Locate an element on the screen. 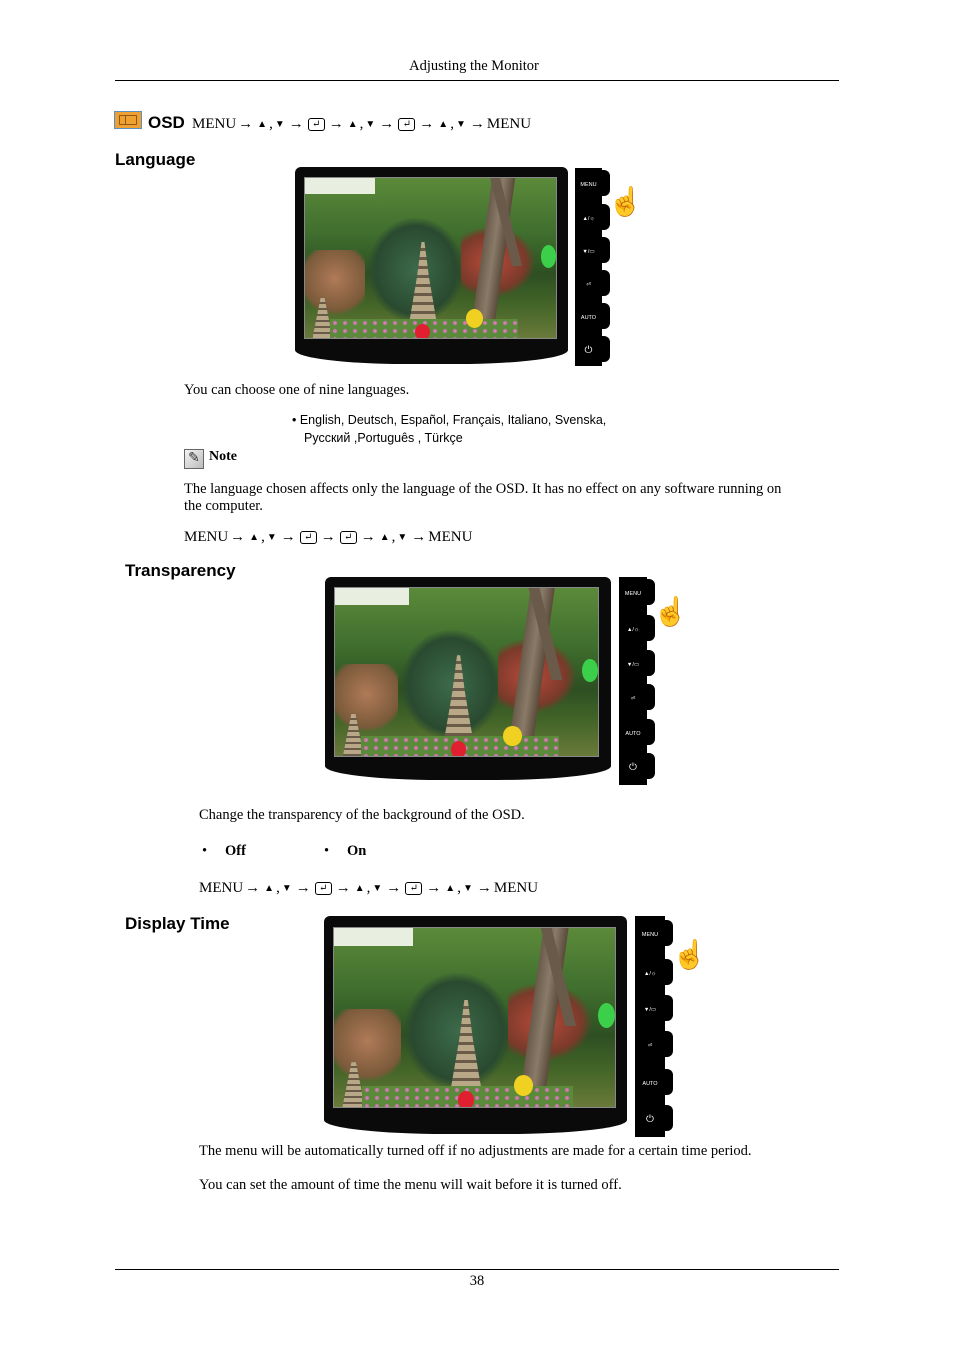 Image resolution: width=954 pixels, height=1350 pixels. header-rule is located at coordinates (477, 80).